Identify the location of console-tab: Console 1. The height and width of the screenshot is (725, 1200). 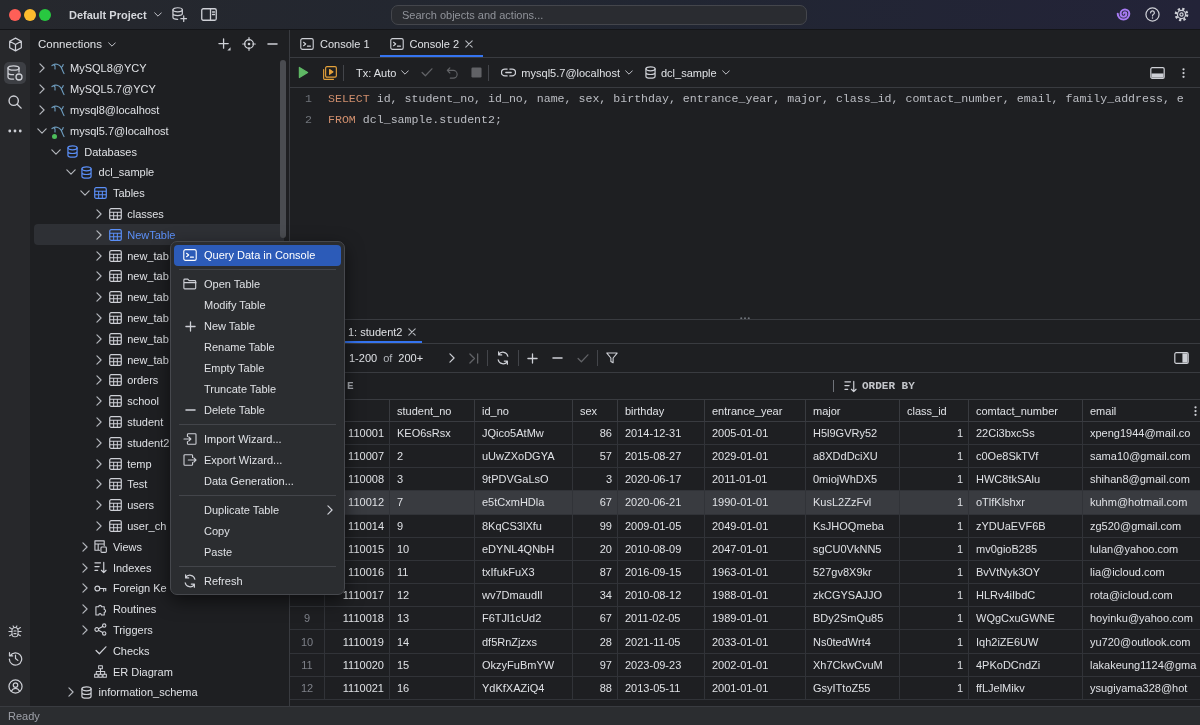
(335, 43).